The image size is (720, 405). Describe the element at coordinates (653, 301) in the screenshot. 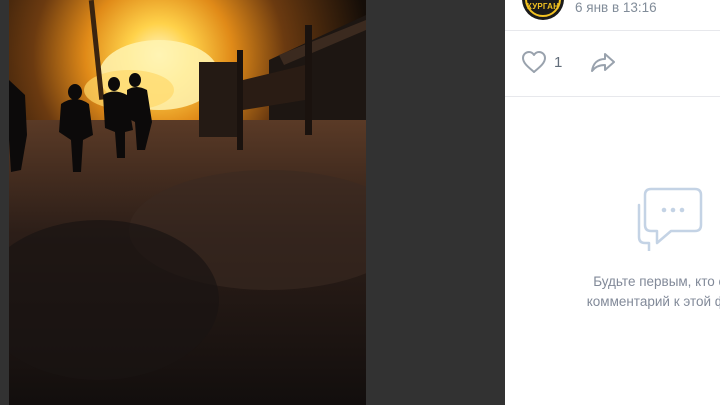

I see `empty-comments-line-2: комментарий к этой фот` at that location.